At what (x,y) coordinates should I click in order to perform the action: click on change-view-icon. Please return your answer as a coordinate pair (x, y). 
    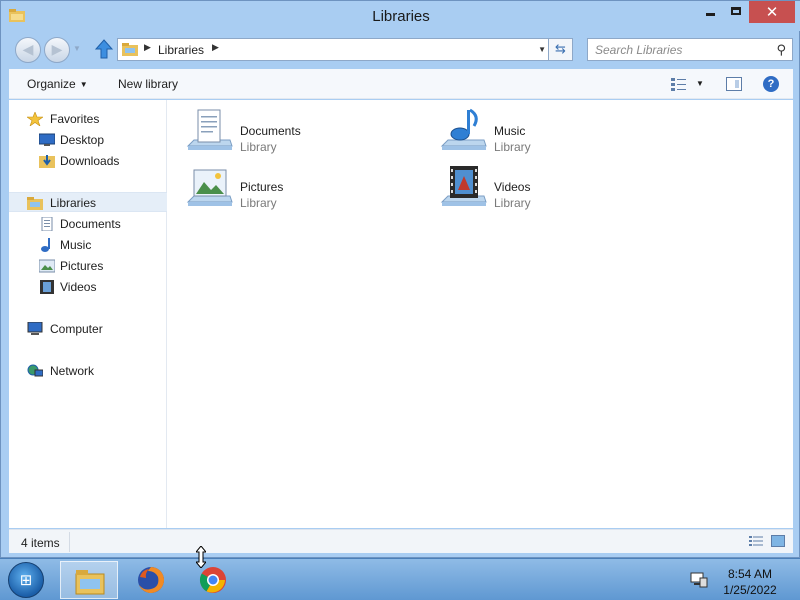
    Looking at the image, I should click on (679, 84).